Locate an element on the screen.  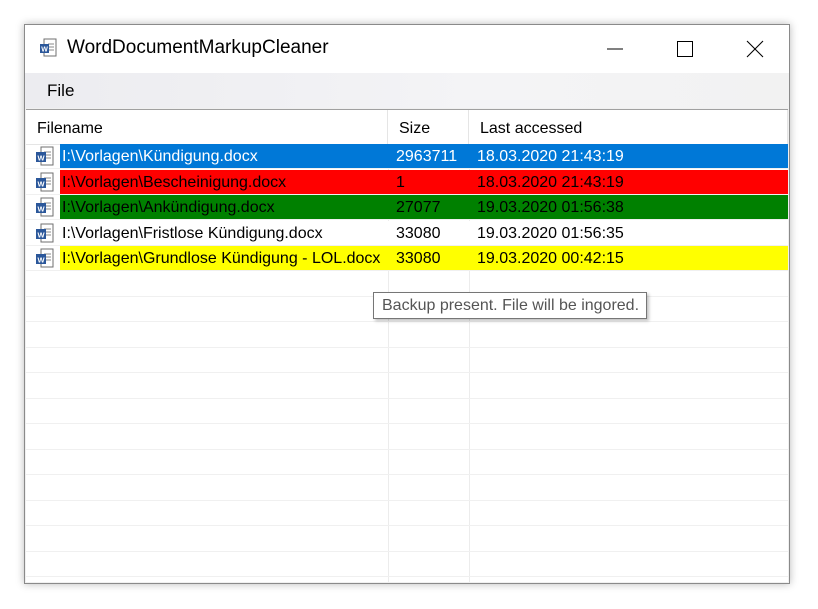
maximize-button is located at coordinates (685, 49).